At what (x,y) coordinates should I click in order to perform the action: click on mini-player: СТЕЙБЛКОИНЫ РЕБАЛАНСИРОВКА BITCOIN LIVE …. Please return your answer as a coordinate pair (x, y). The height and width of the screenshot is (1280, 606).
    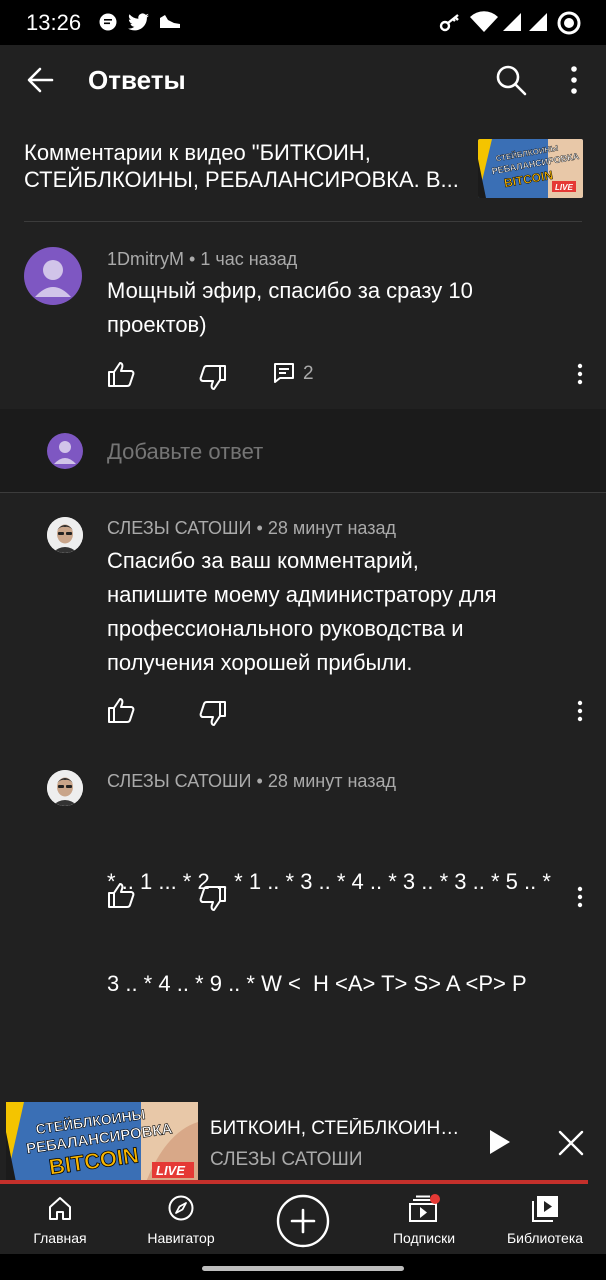
    Looking at the image, I should click on (303, 1142).